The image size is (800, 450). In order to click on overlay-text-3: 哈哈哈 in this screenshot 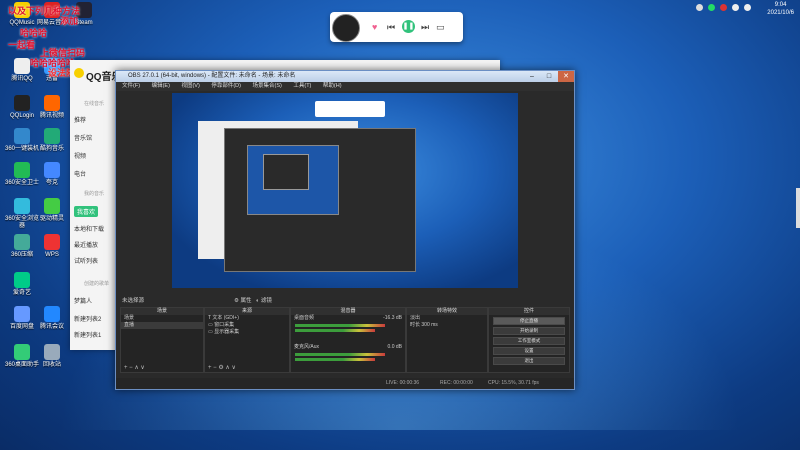, I will do `click(34, 33)`.